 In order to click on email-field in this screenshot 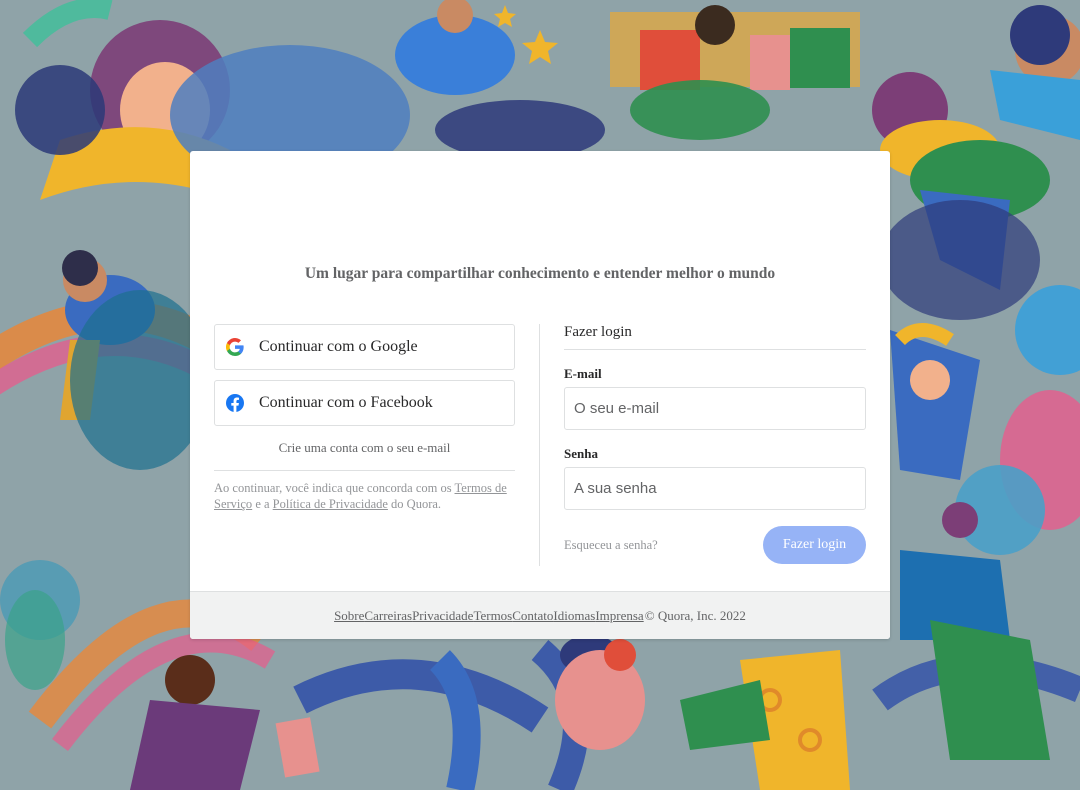, I will do `click(715, 408)`.